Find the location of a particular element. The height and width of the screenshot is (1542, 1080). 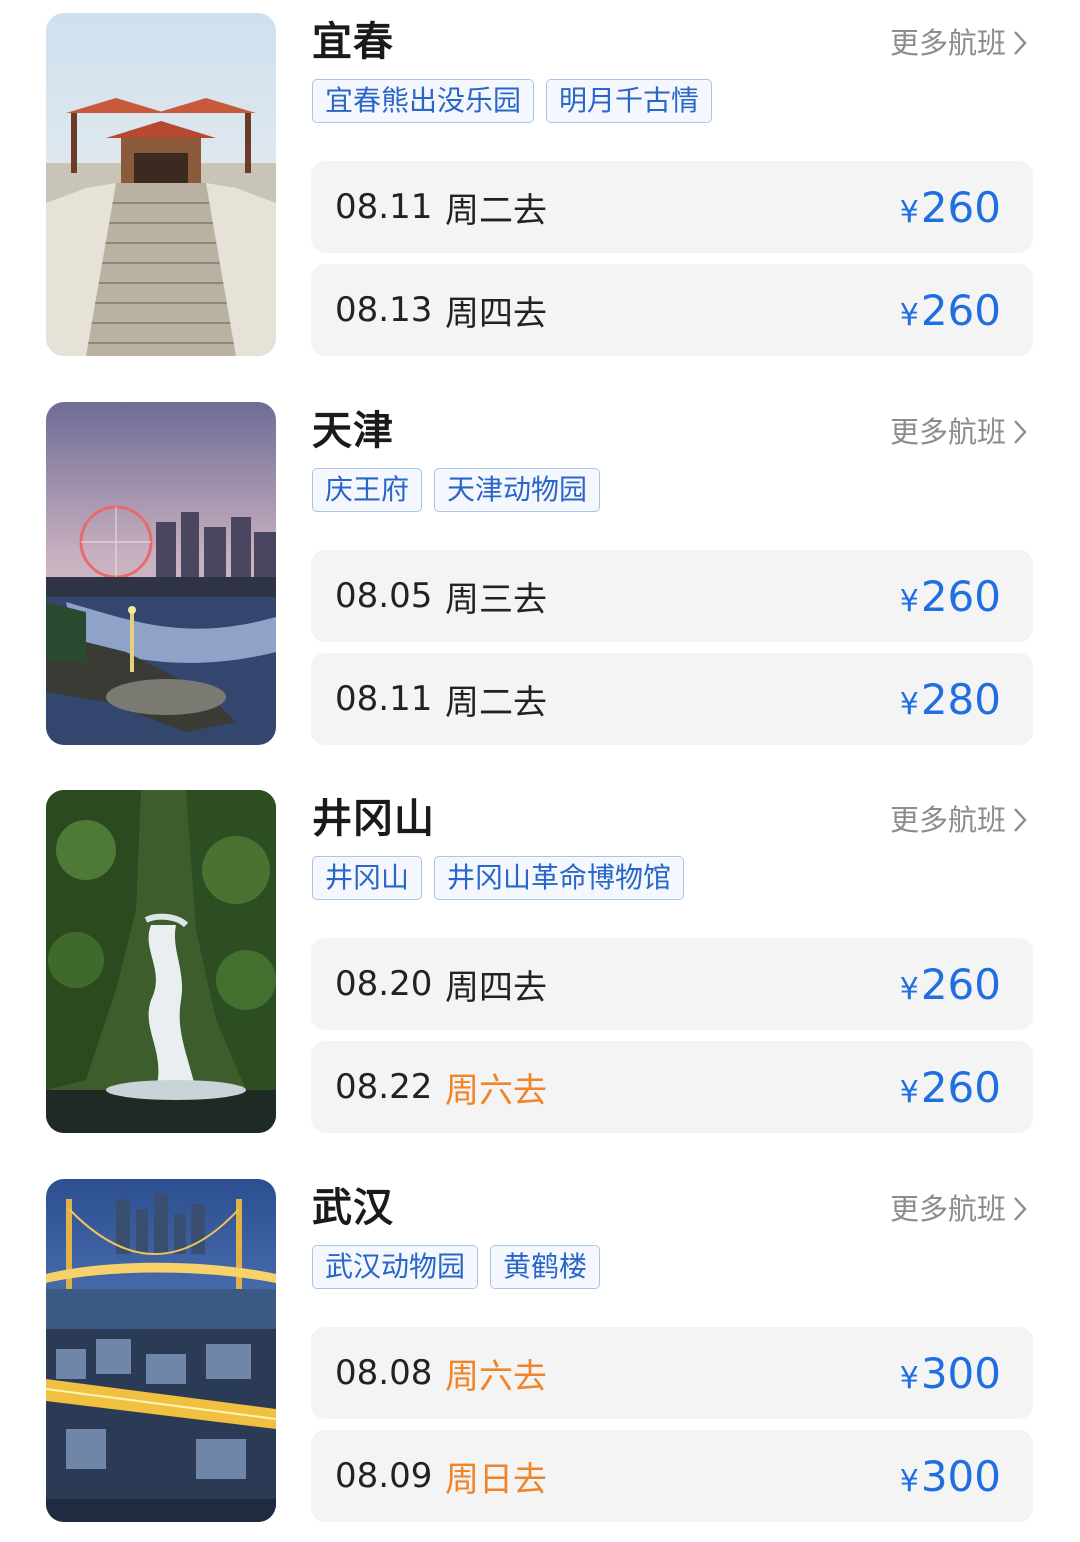

attraction-tags: 井冈山 井冈山革命博物馆 is located at coordinates (498, 878).